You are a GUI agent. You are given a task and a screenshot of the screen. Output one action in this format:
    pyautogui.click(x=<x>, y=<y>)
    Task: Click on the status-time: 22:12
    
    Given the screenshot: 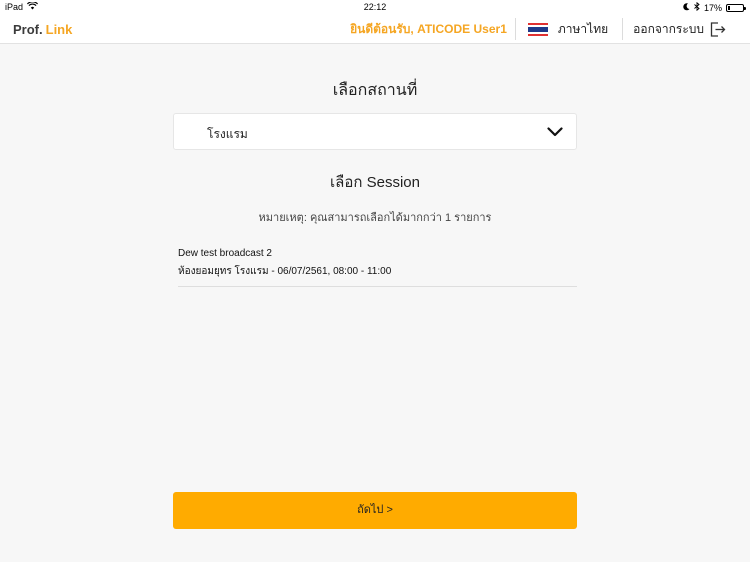 What is the action you would take?
    pyautogui.click(x=375, y=7)
    